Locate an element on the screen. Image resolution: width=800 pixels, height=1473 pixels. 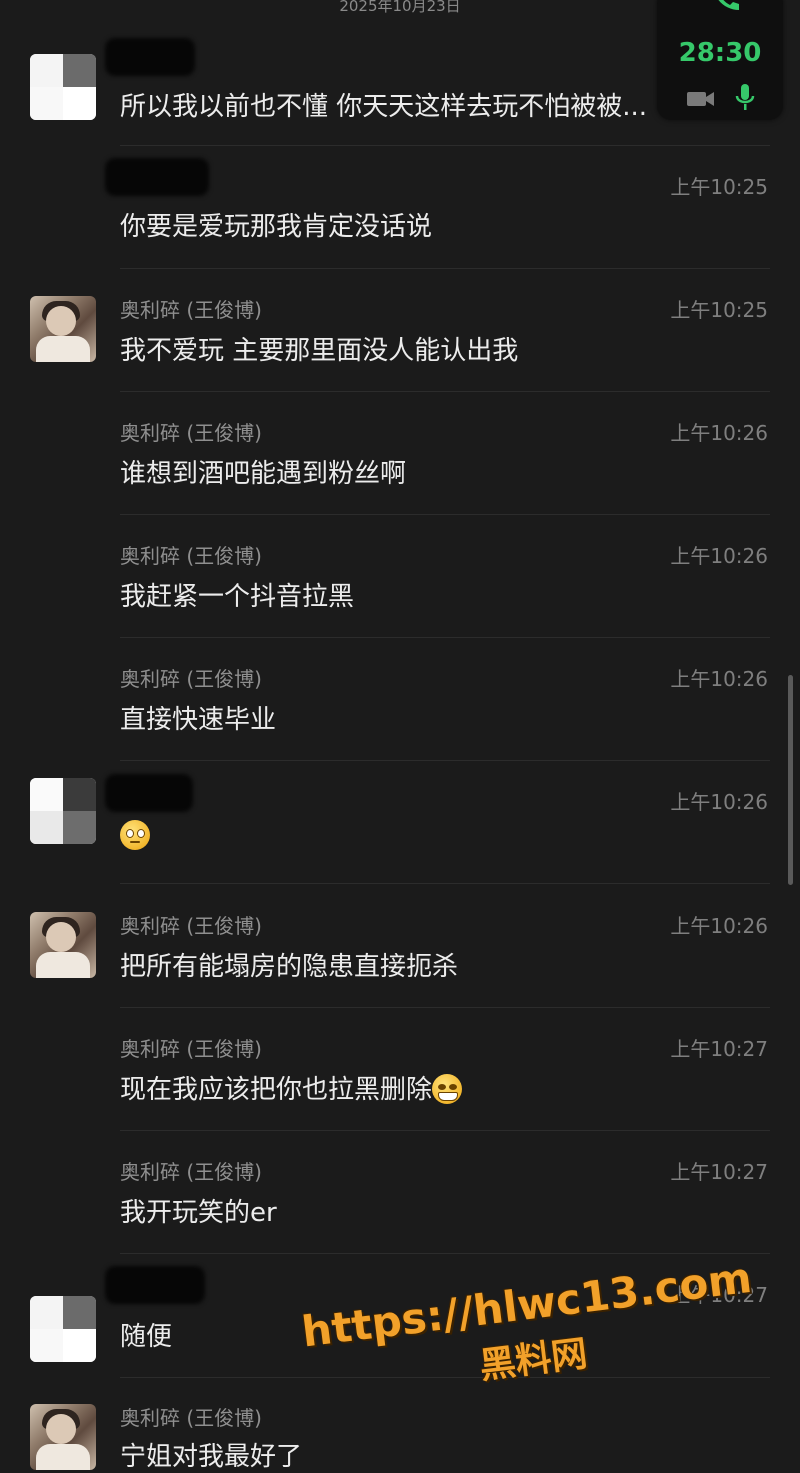
phone-icon is located at coordinates (726, 6).